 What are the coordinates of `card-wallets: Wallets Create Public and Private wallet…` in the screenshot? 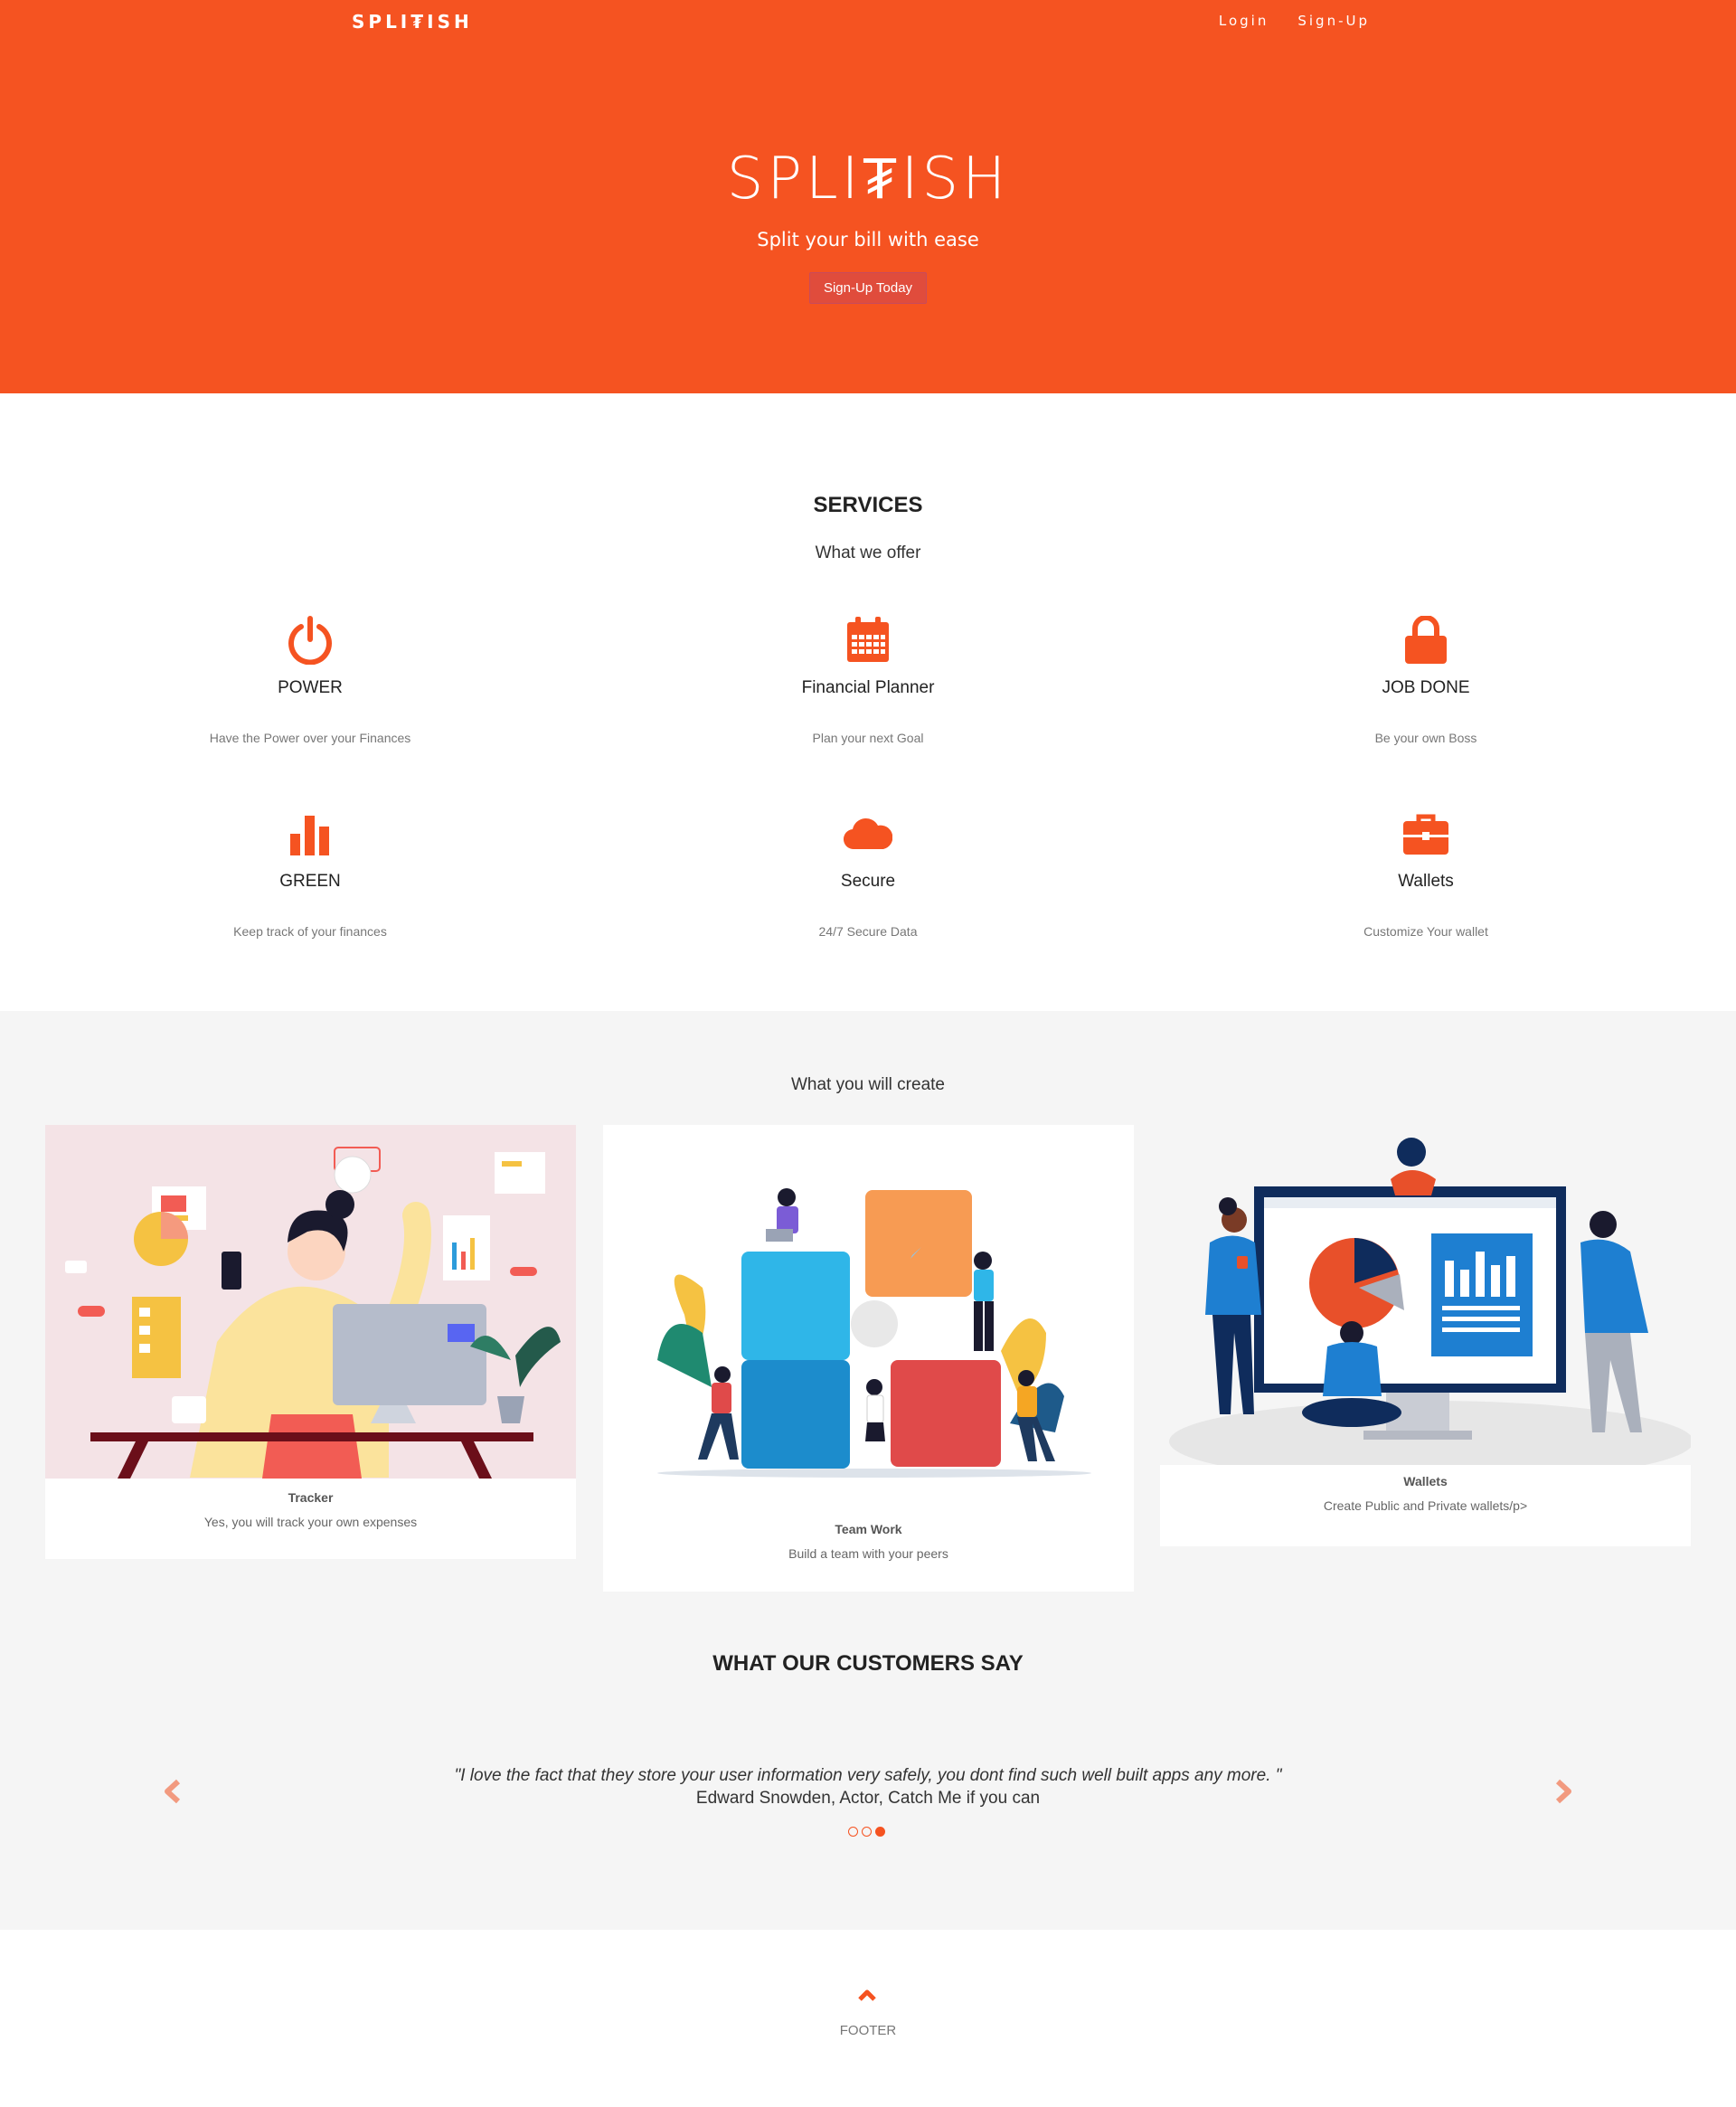 It's located at (1427, 1351).